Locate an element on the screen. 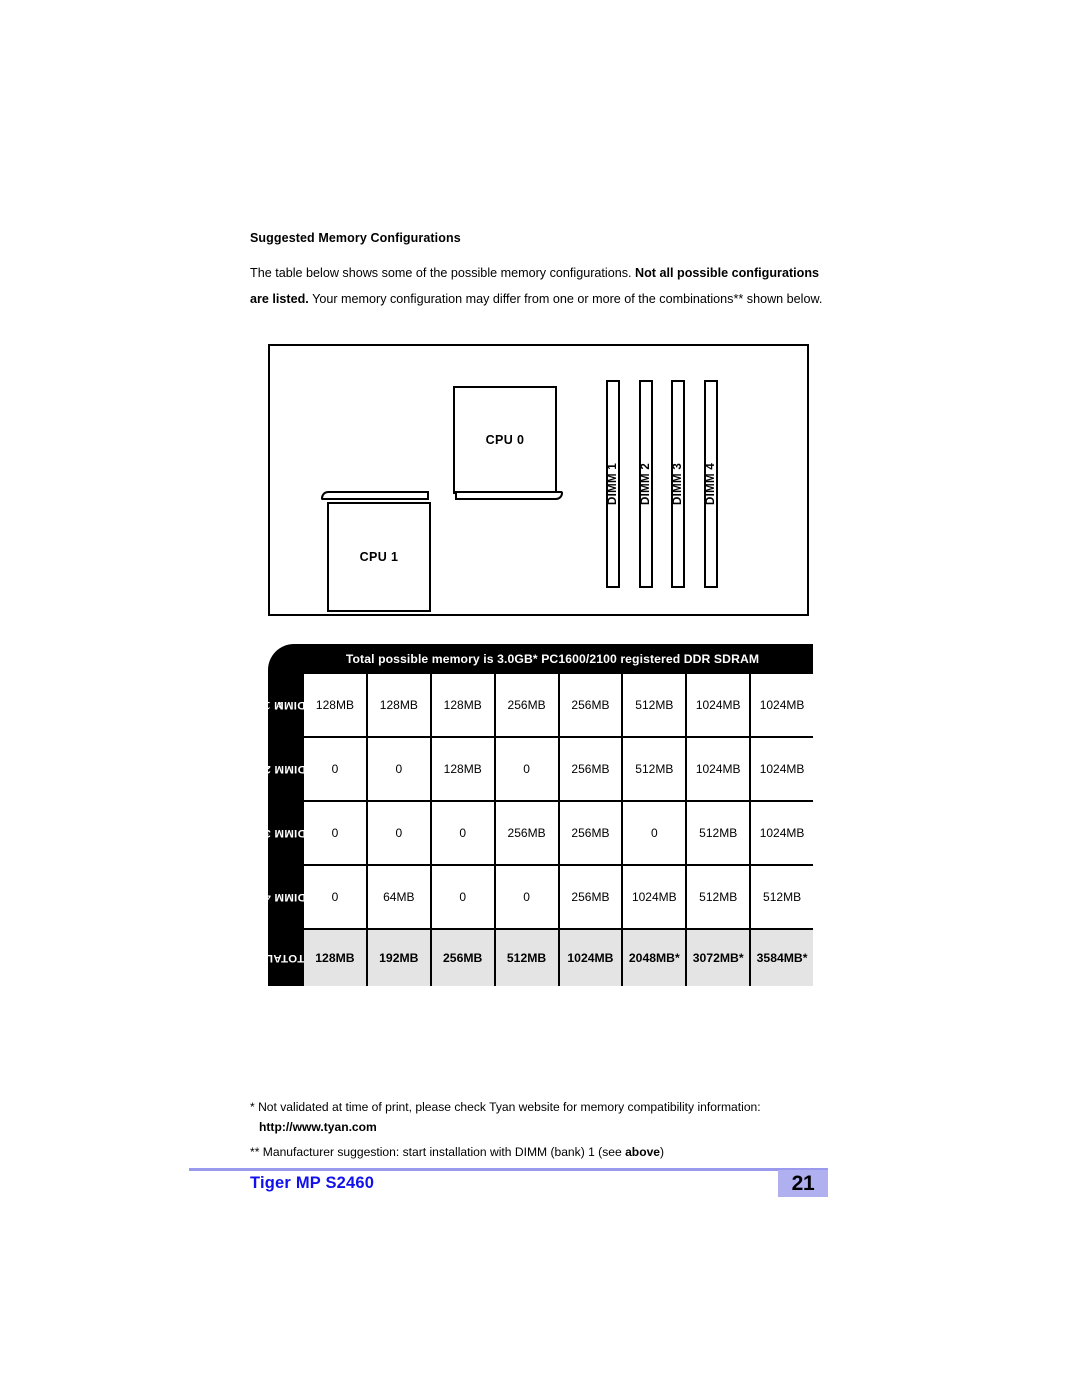  dimm-slot-3: DIMM 3 is located at coordinates (678, 484).